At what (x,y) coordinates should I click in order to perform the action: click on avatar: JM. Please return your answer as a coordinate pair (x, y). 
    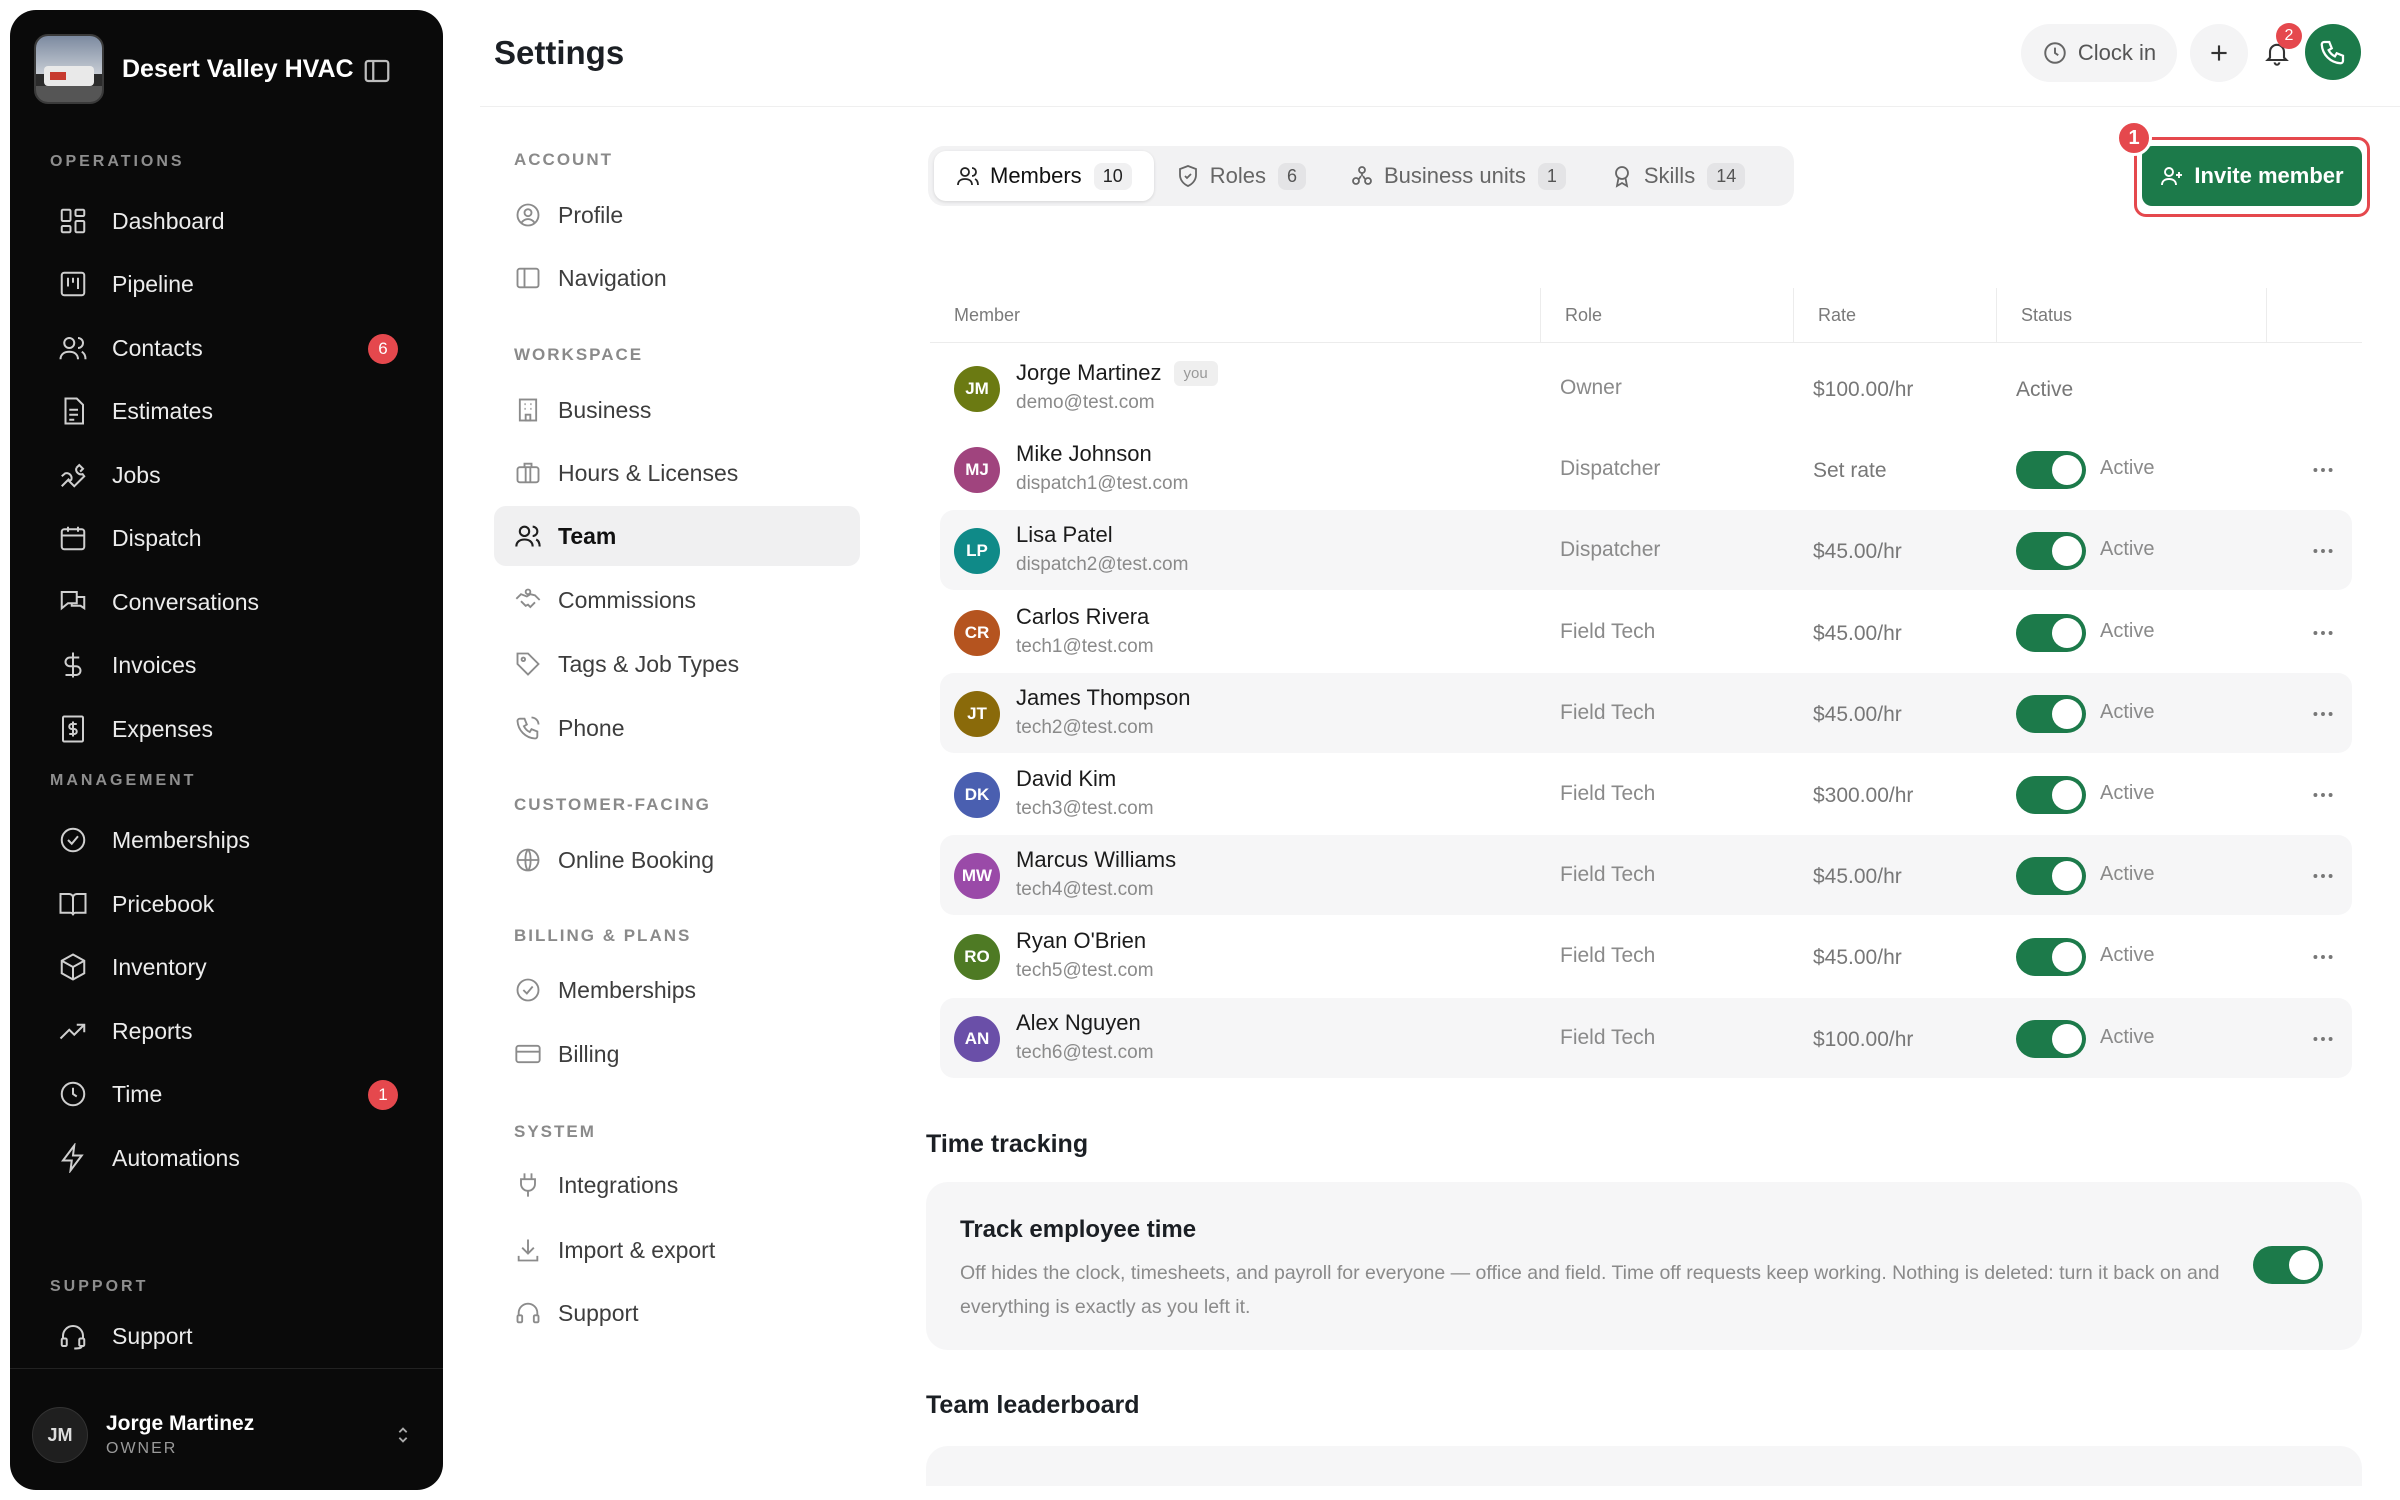
    Looking at the image, I should click on (977, 389).